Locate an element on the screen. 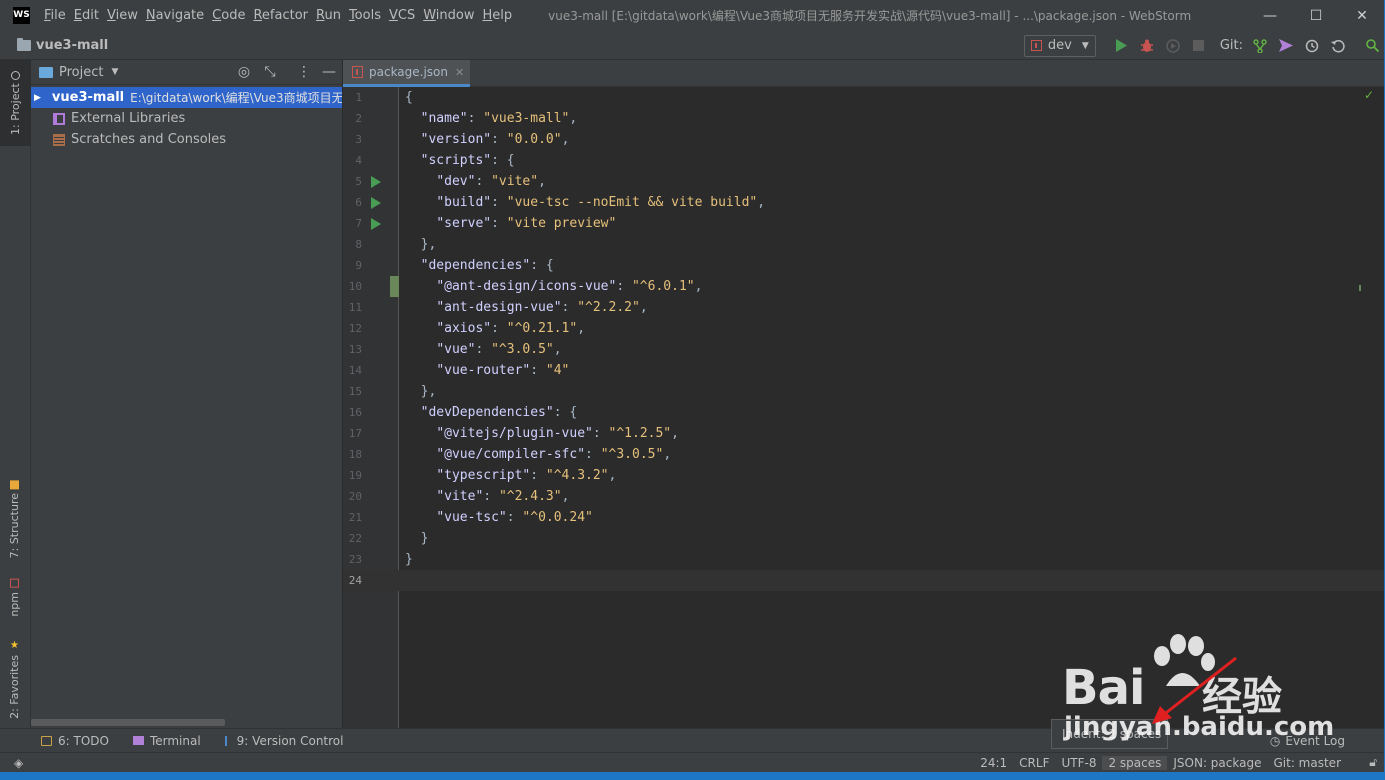 The width and height of the screenshot is (1385, 780). git-label: Git: is located at coordinates (1231, 45).